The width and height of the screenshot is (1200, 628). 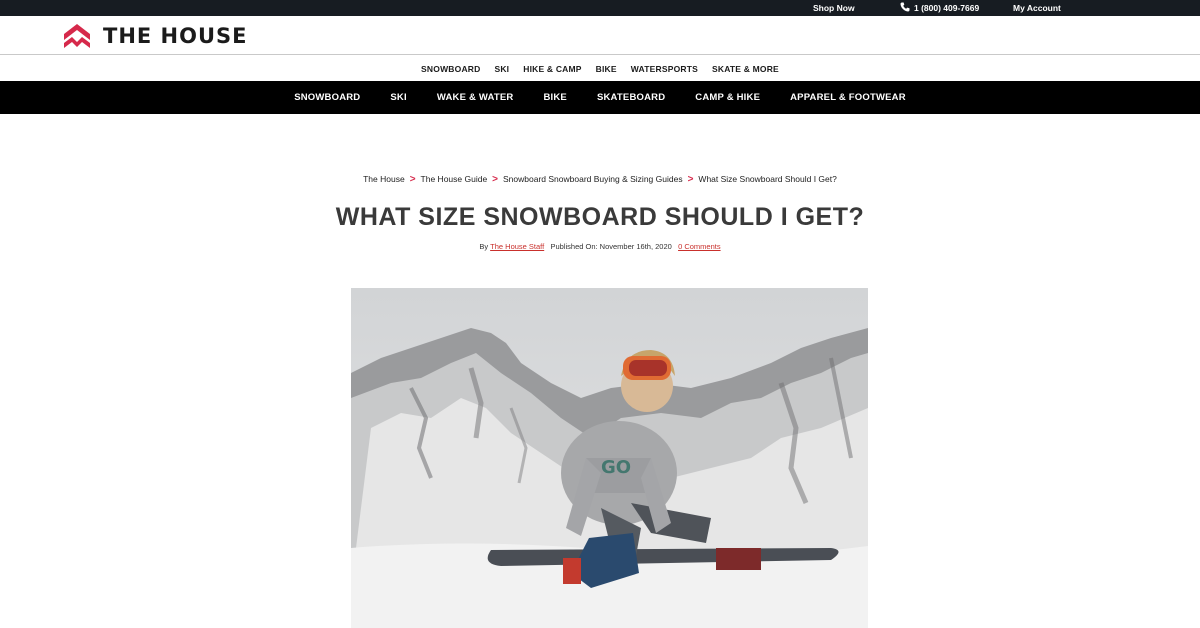 What do you see at coordinates (175, 36) in the screenshot?
I see `logo-wordmark: THE HOUSE` at bounding box center [175, 36].